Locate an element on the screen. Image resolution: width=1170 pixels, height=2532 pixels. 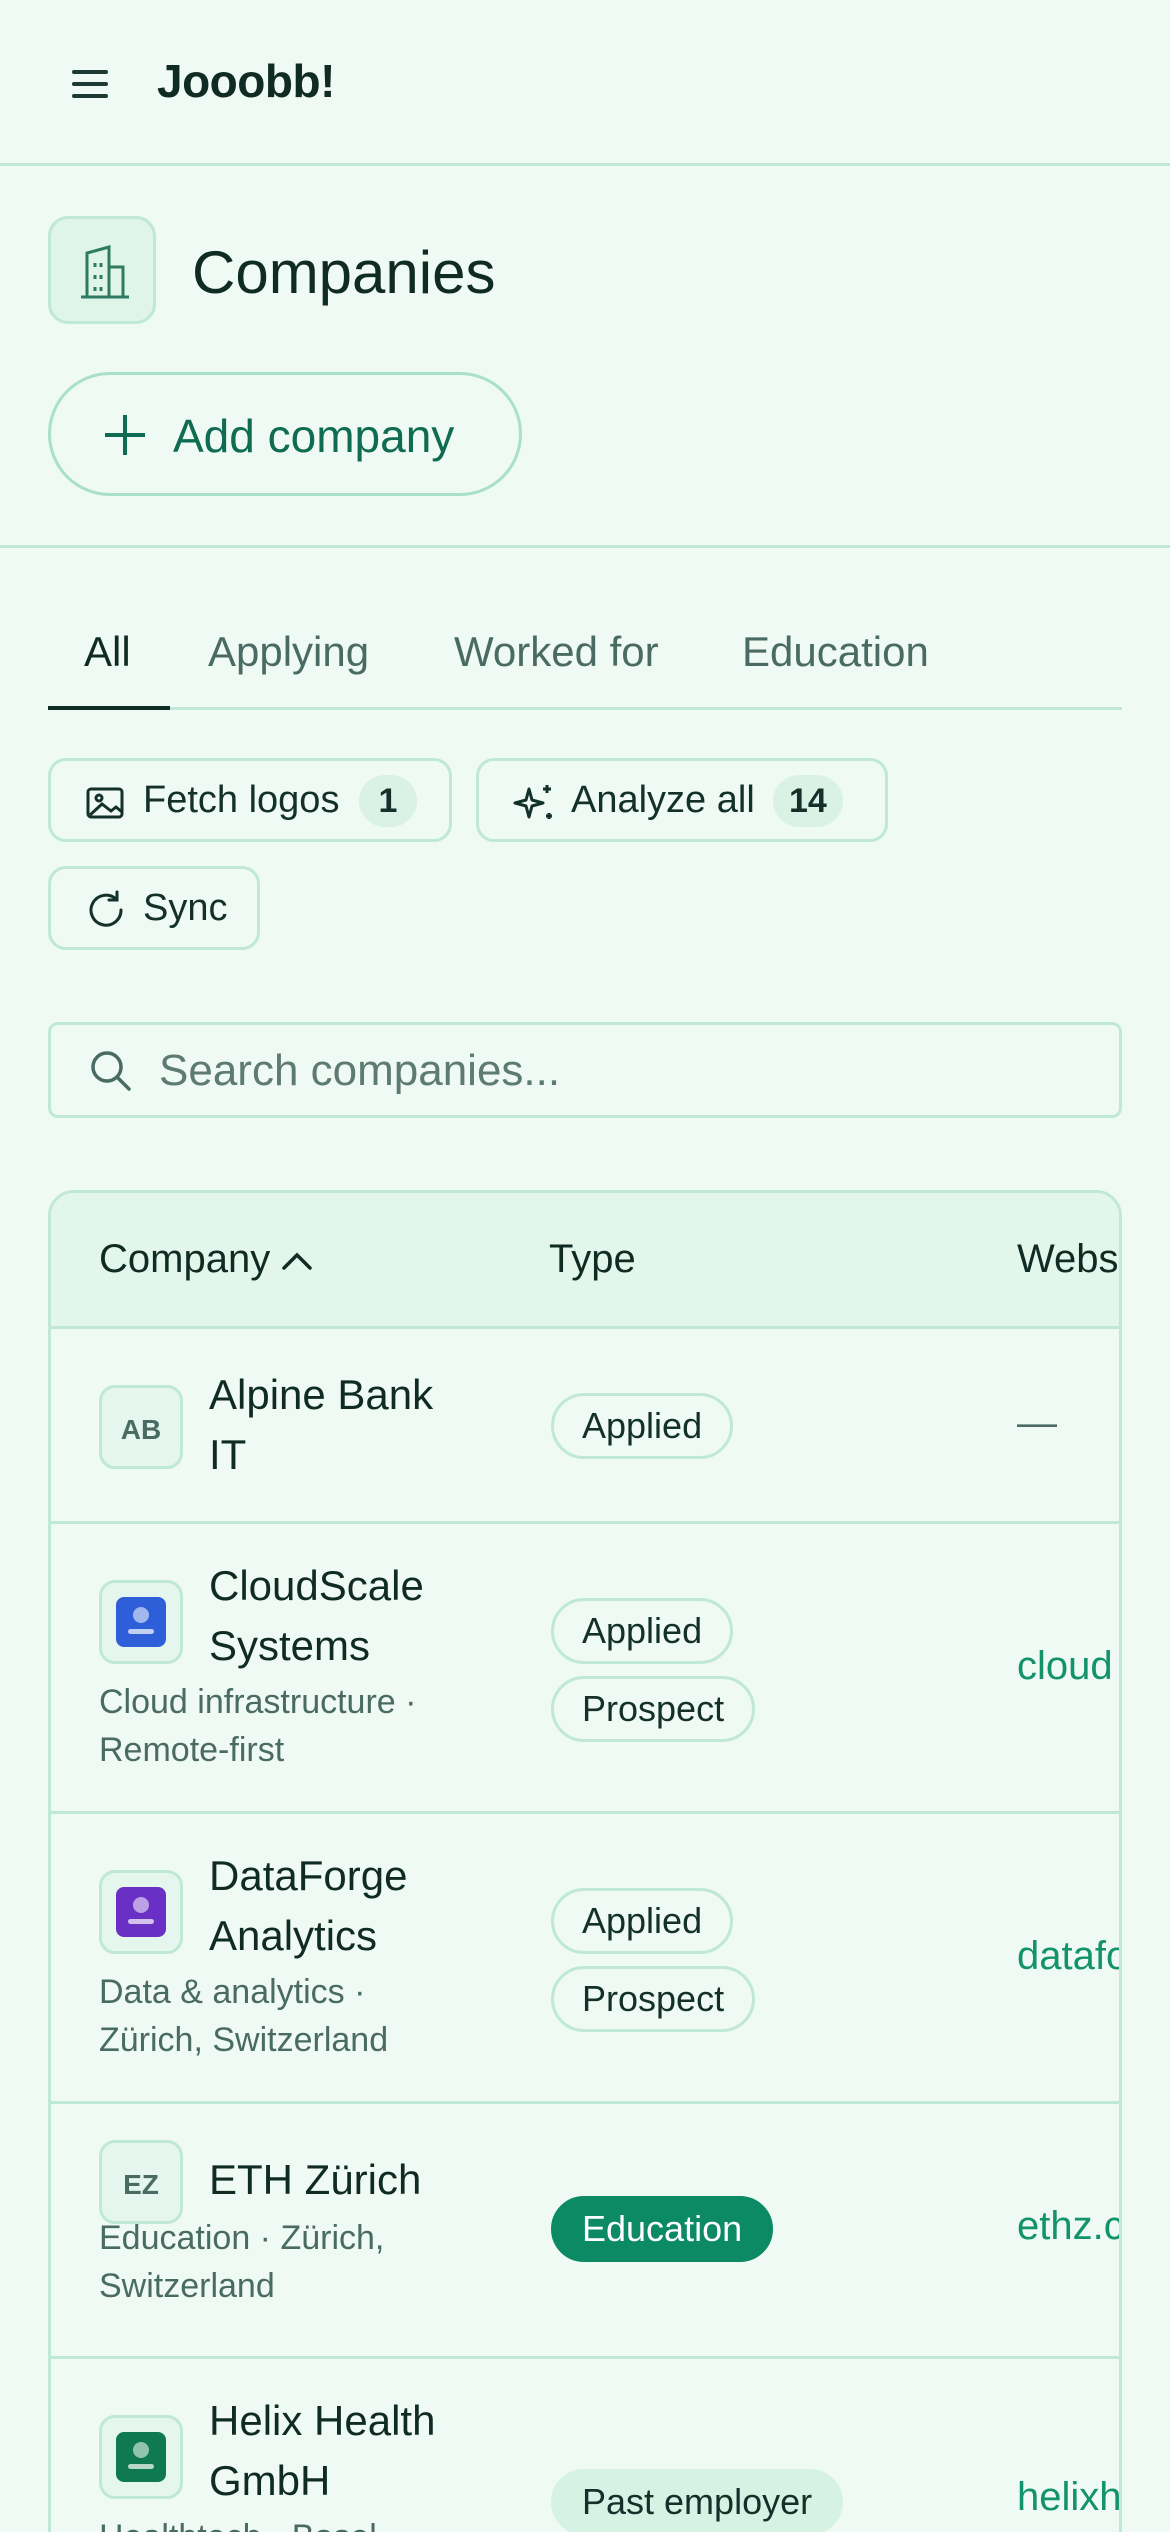
fetch-logos-button: Fetch logos 1 is located at coordinates (250, 800).